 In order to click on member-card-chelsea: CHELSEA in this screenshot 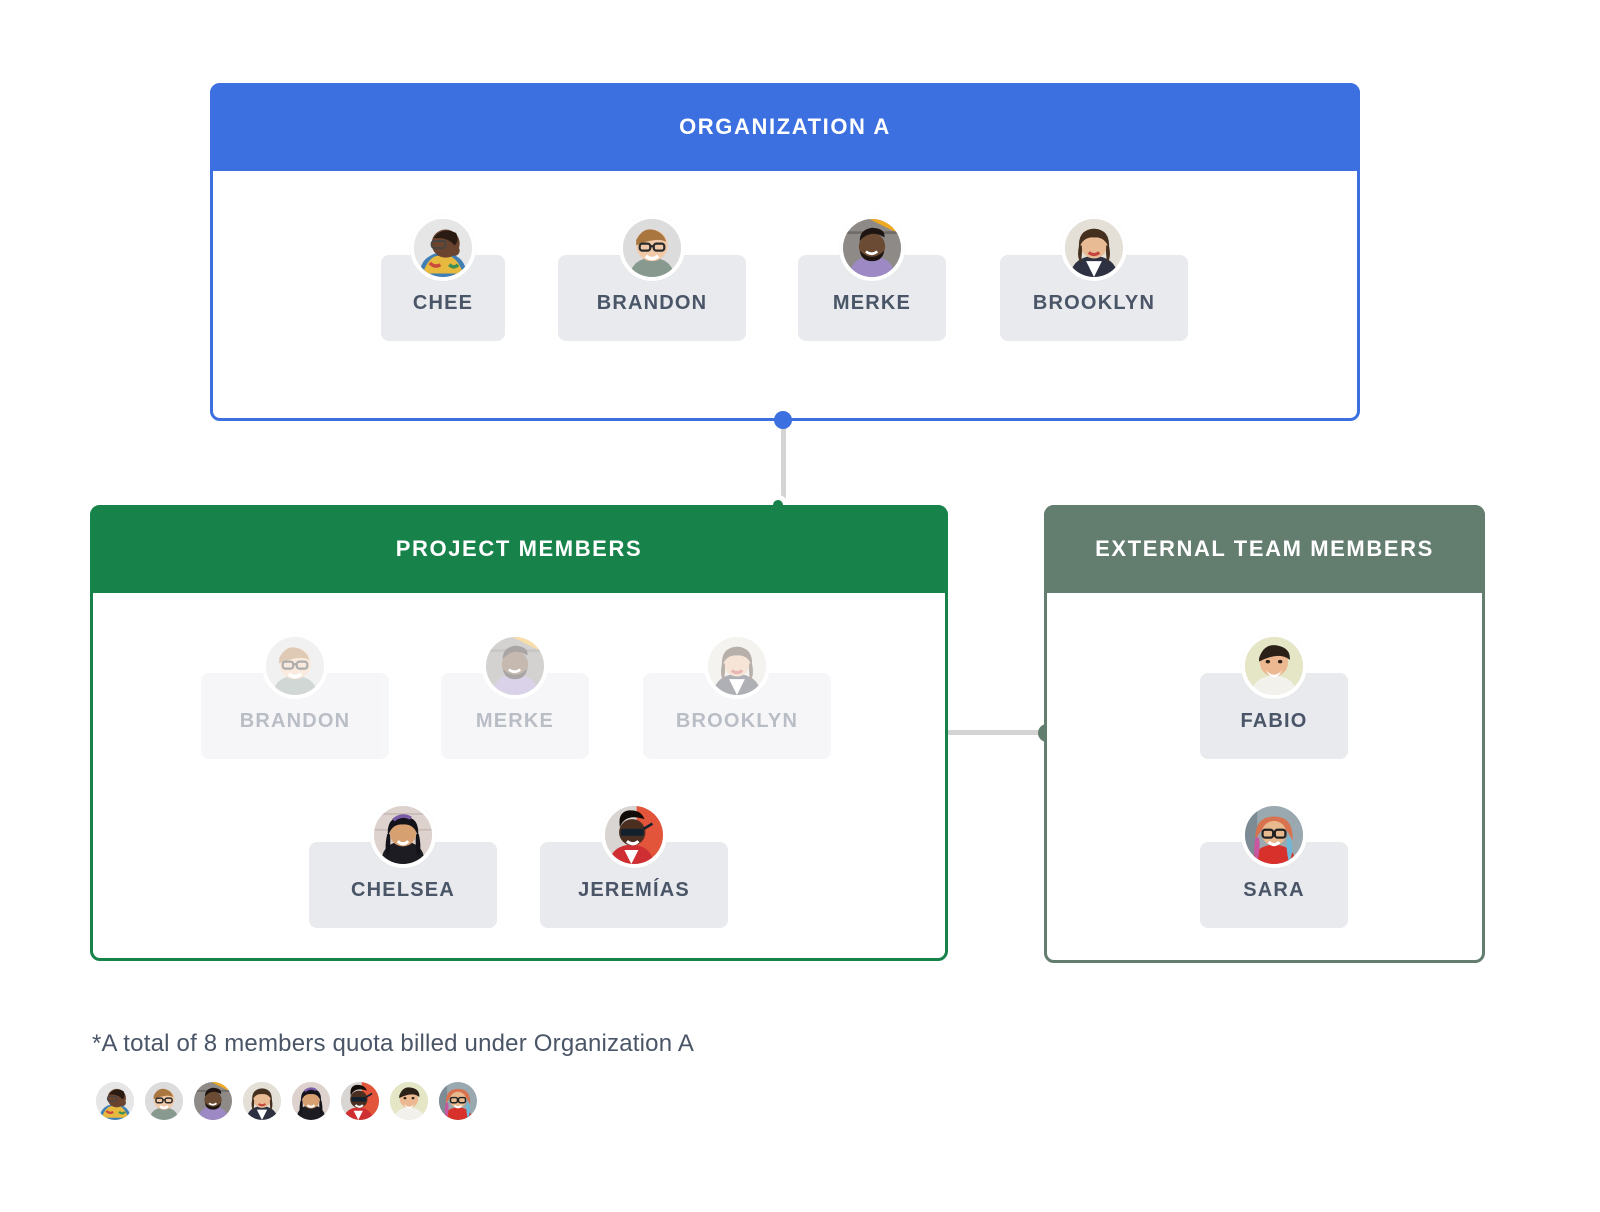, I will do `click(403, 865)`.